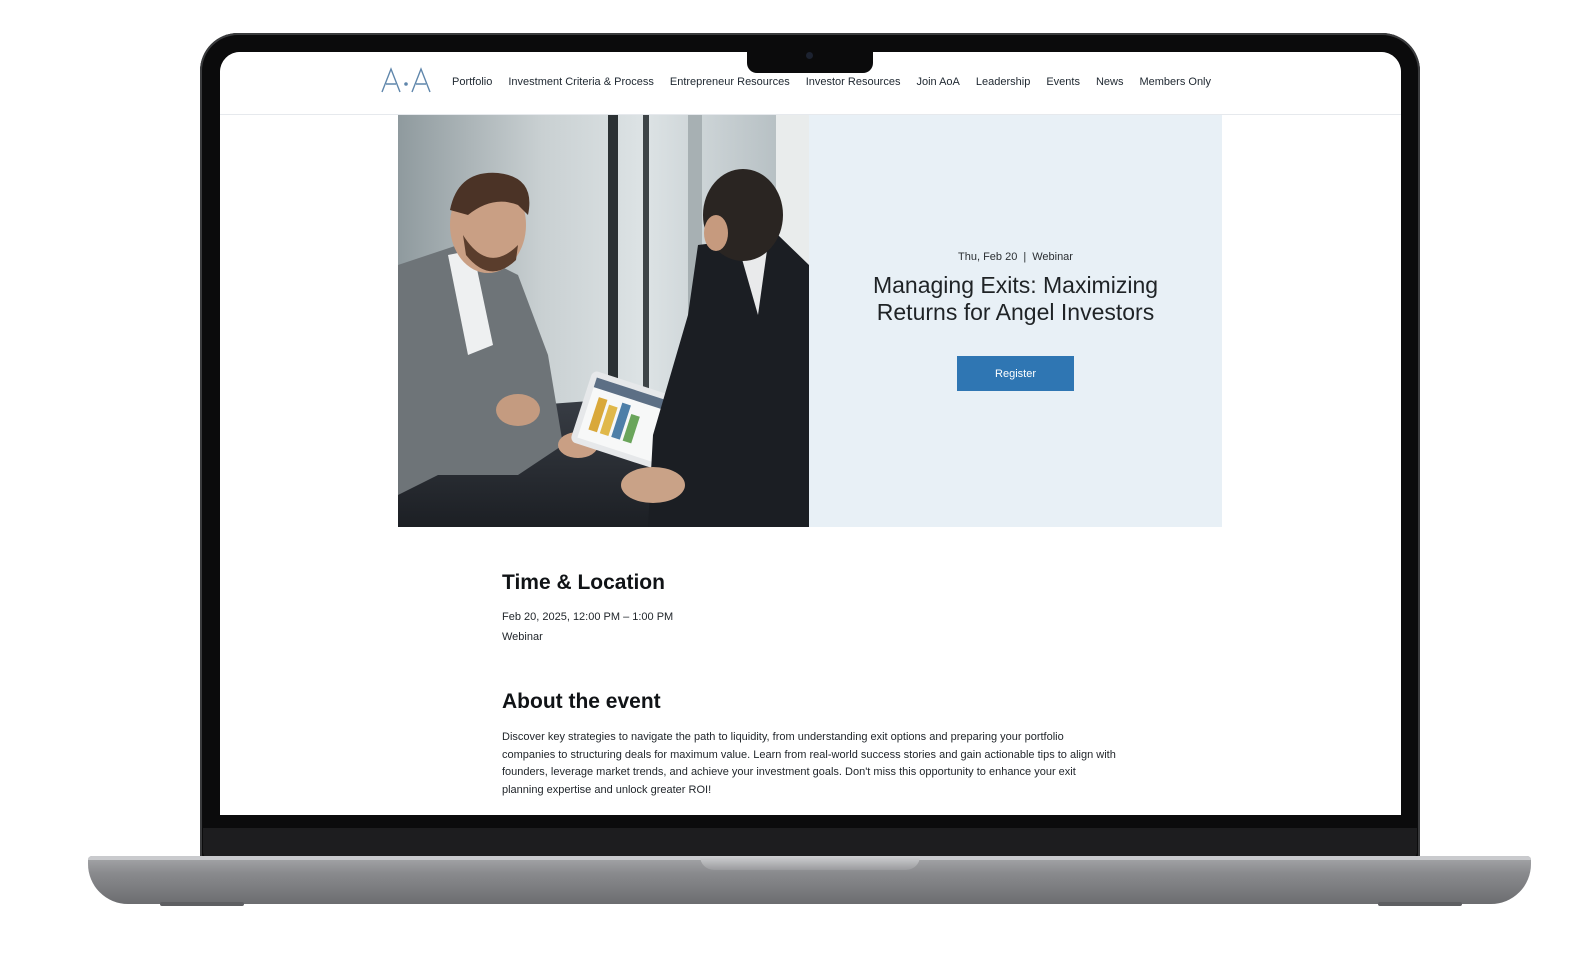 This screenshot has width=1589, height=960. Describe the element at coordinates (1175, 82) in the screenshot. I see `nav-item-members-only: Members Only` at that location.